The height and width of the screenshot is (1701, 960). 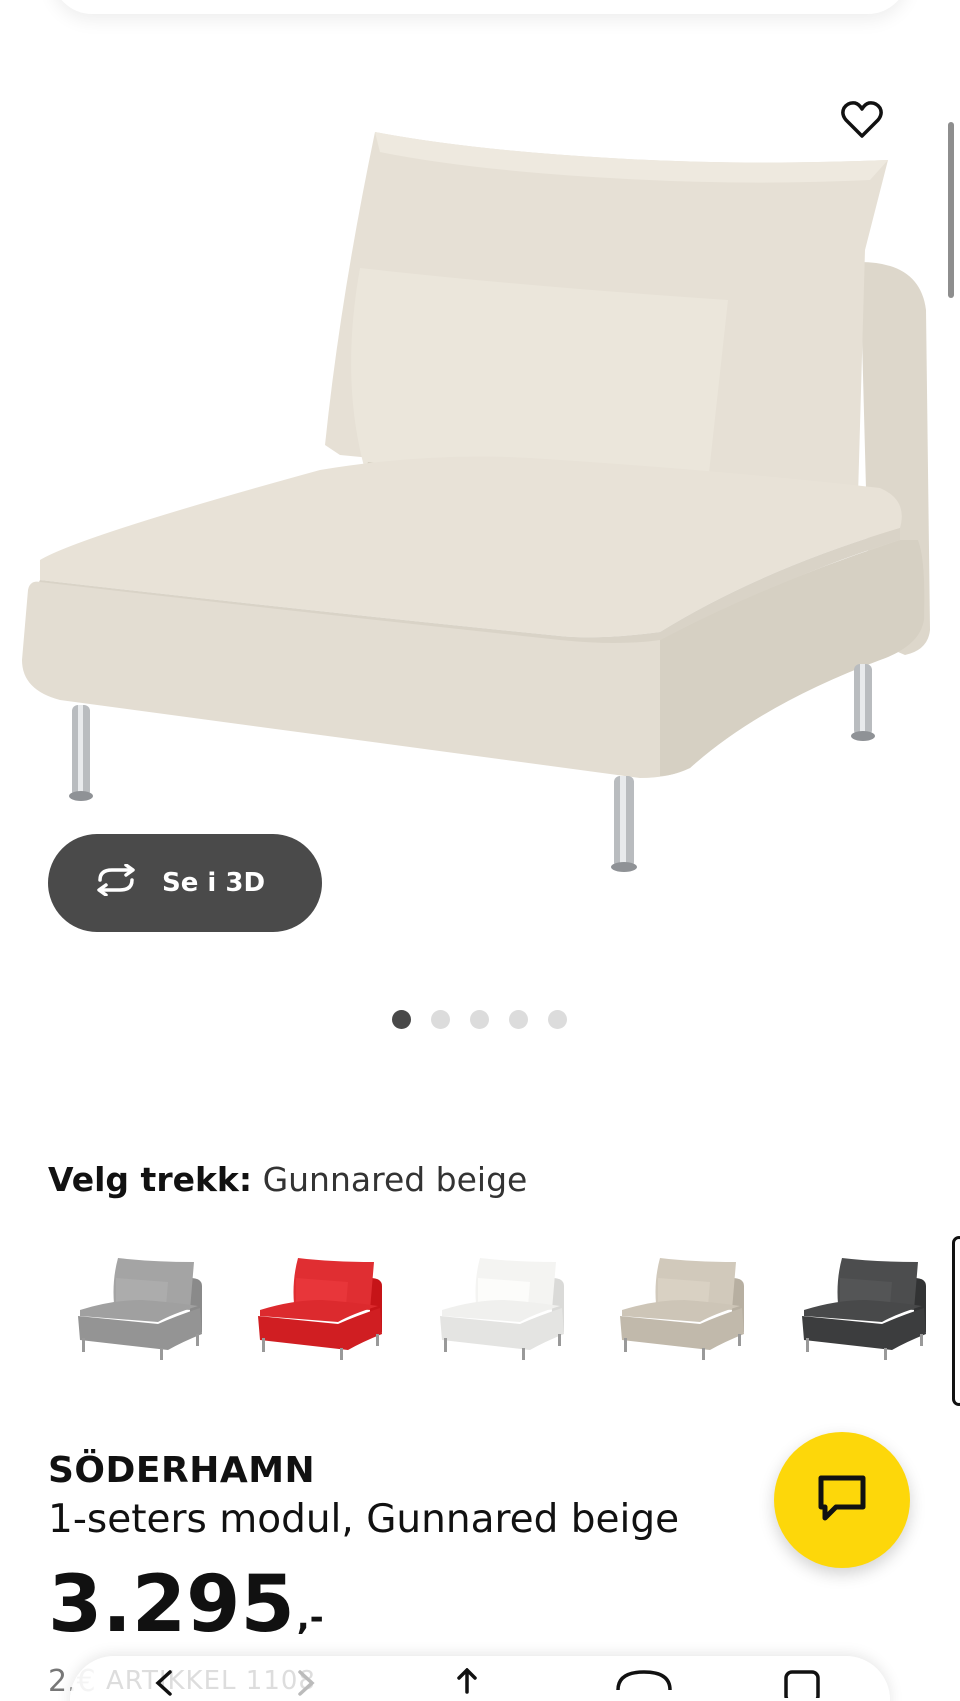 What do you see at coordinates (504, 1305) in the screenshot?
I see `cover-swatch-white` at bounding box center [504, 1305].